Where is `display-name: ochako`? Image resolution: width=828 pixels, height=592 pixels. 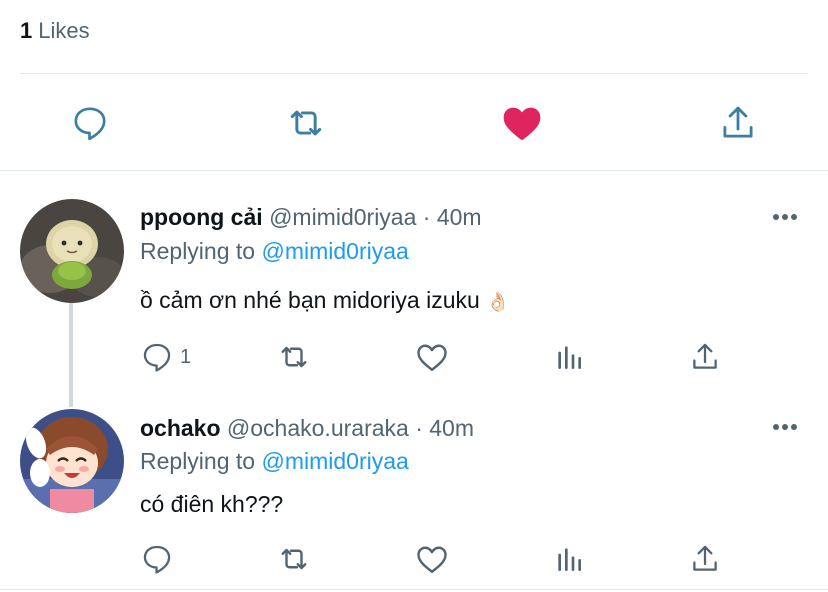 display-name: ochako is located at coordinates (180, 428).